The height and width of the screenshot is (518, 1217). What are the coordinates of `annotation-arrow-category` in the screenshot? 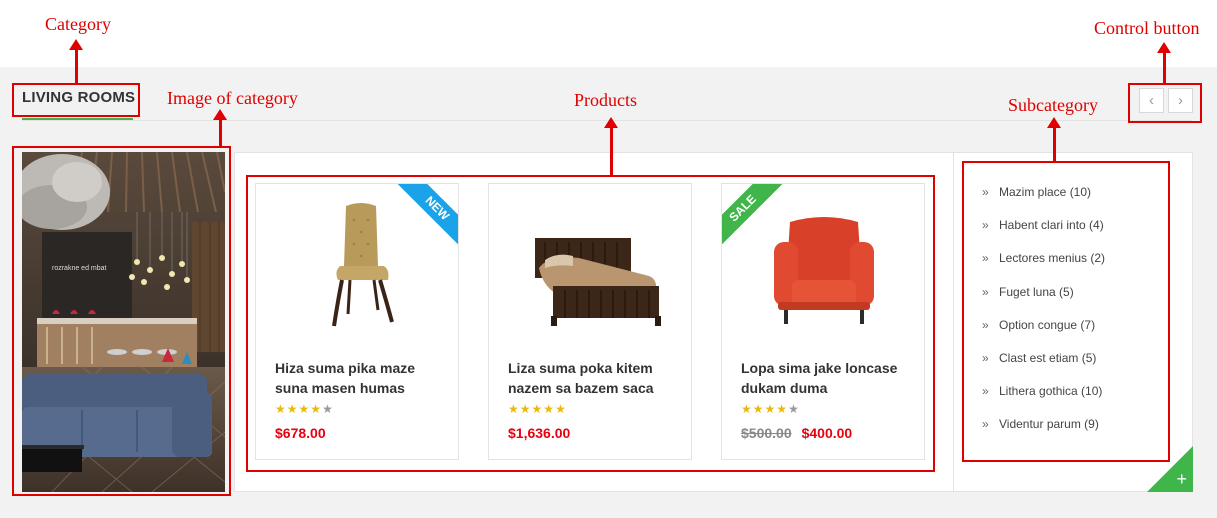 It's located at (76, 61).